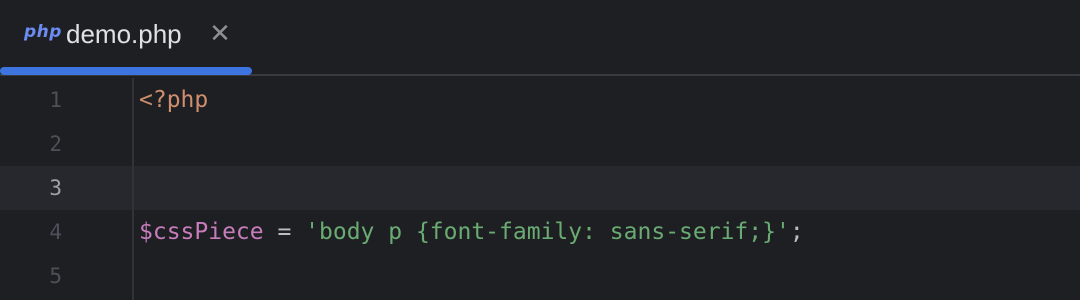  I want to click on tab-label: demo.php, so click(124, 34).